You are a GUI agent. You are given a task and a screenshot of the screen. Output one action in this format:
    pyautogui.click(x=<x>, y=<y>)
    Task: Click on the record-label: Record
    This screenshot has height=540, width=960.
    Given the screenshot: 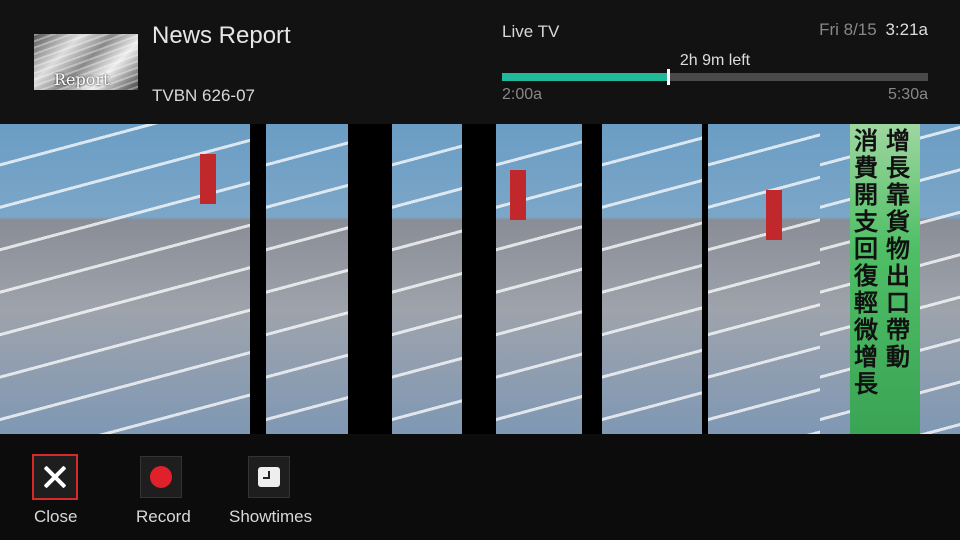 What is the action you would take?
    pyautogui.click(x=163, y=516)
    